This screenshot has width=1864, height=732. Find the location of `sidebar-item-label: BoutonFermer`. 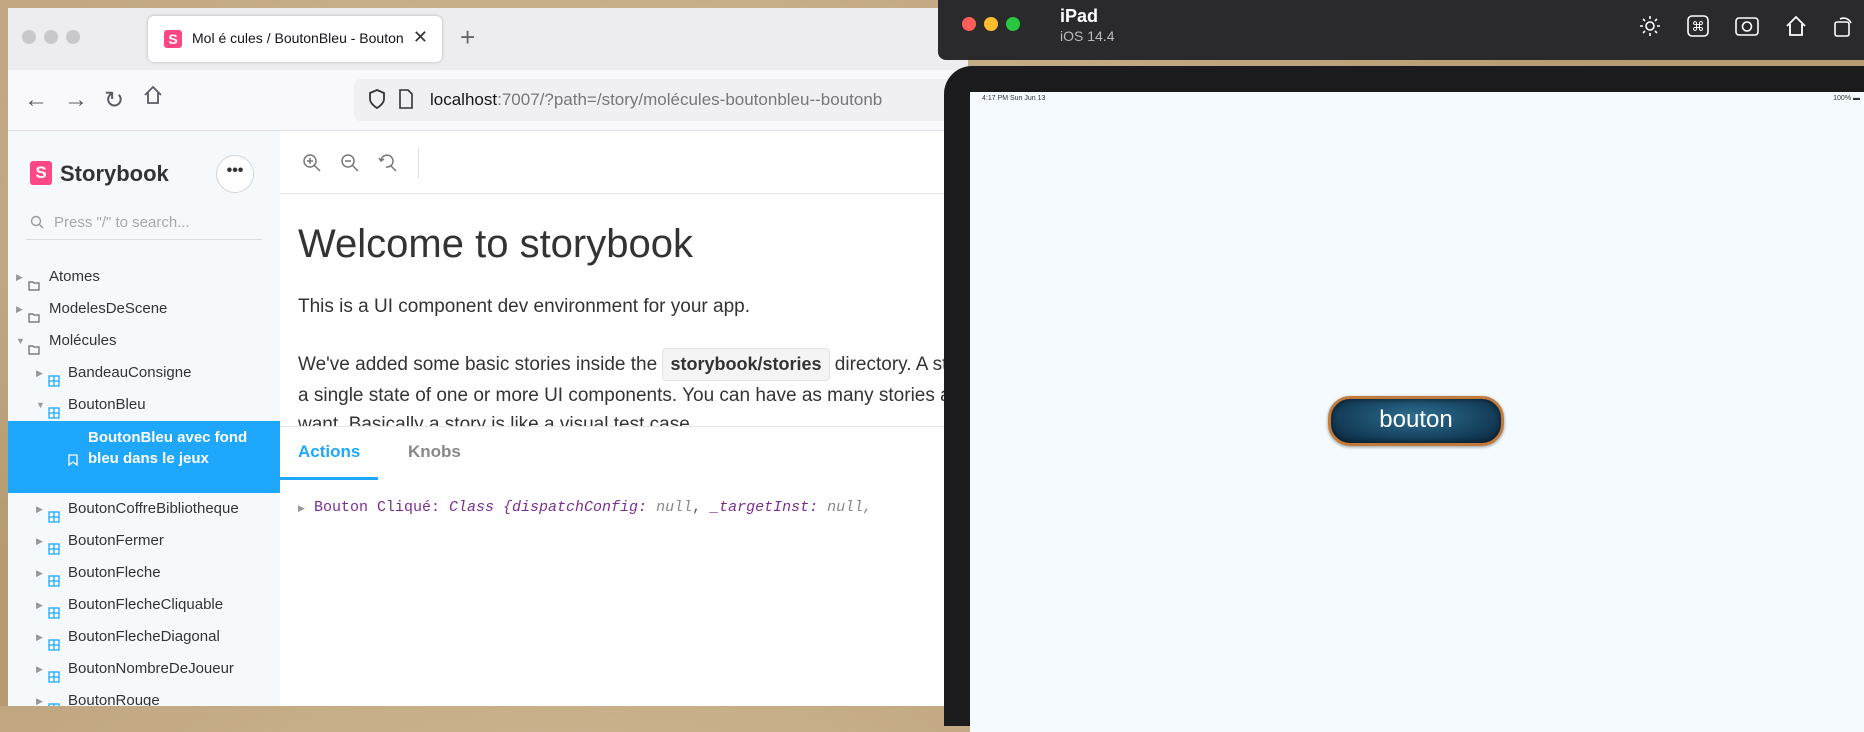

sidebar-item-label: BoutonFermer is located at coordinates (116, 540).